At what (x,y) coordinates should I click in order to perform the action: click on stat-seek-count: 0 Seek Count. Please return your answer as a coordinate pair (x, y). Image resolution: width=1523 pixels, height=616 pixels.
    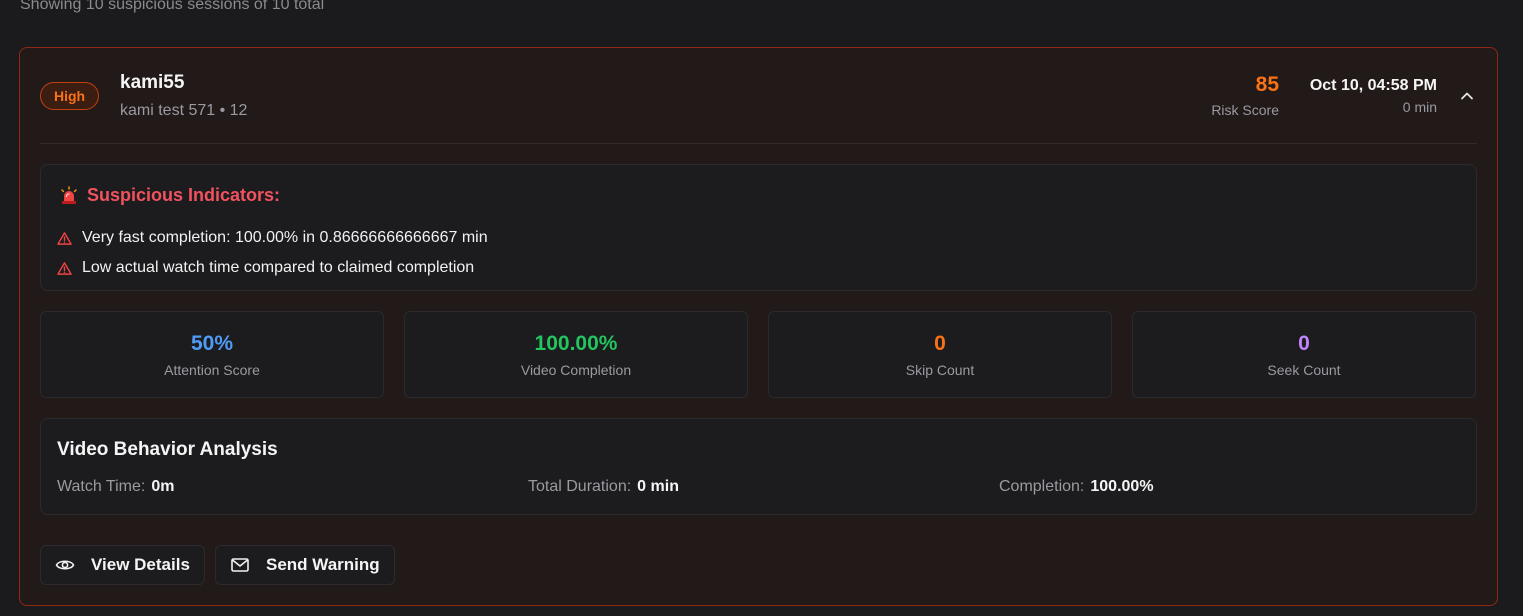
    Looking at the image, I should click on (1304, 354).